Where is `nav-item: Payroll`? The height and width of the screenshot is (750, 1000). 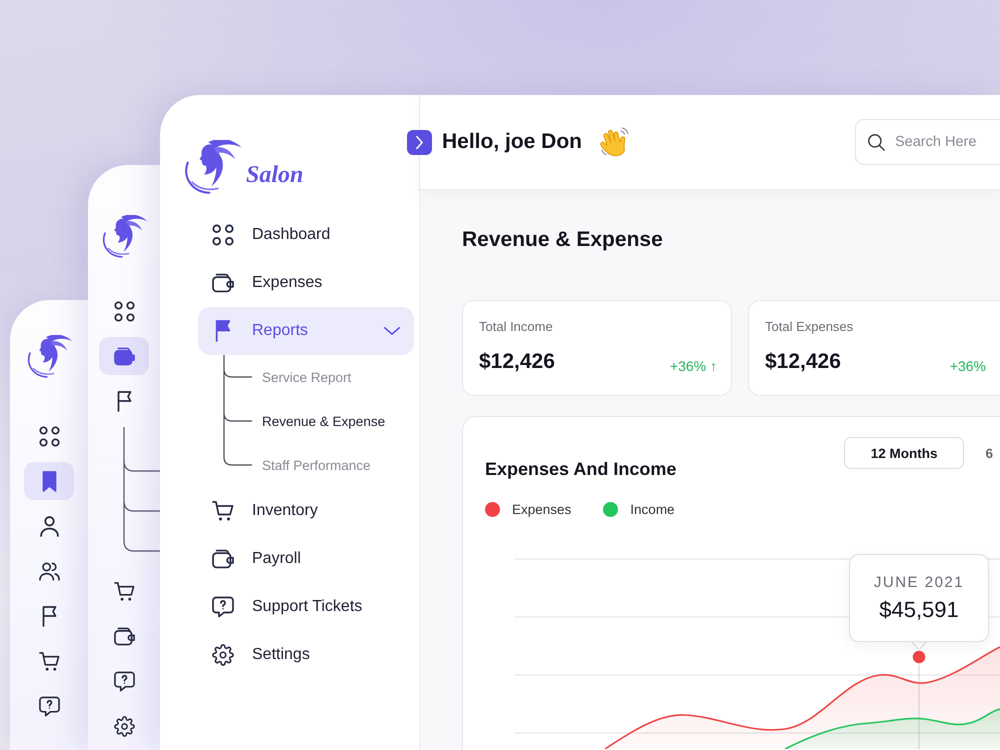
nav-item: Payroll is located at coordinates (306, 559).